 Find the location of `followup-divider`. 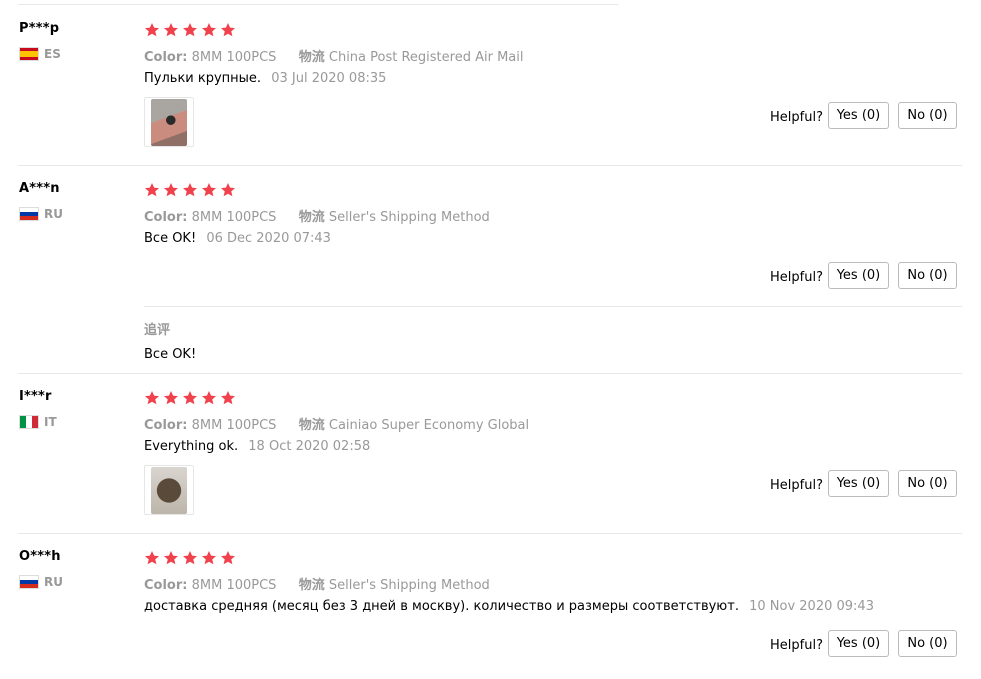

followup-divider is located at coordinates (553, 306).